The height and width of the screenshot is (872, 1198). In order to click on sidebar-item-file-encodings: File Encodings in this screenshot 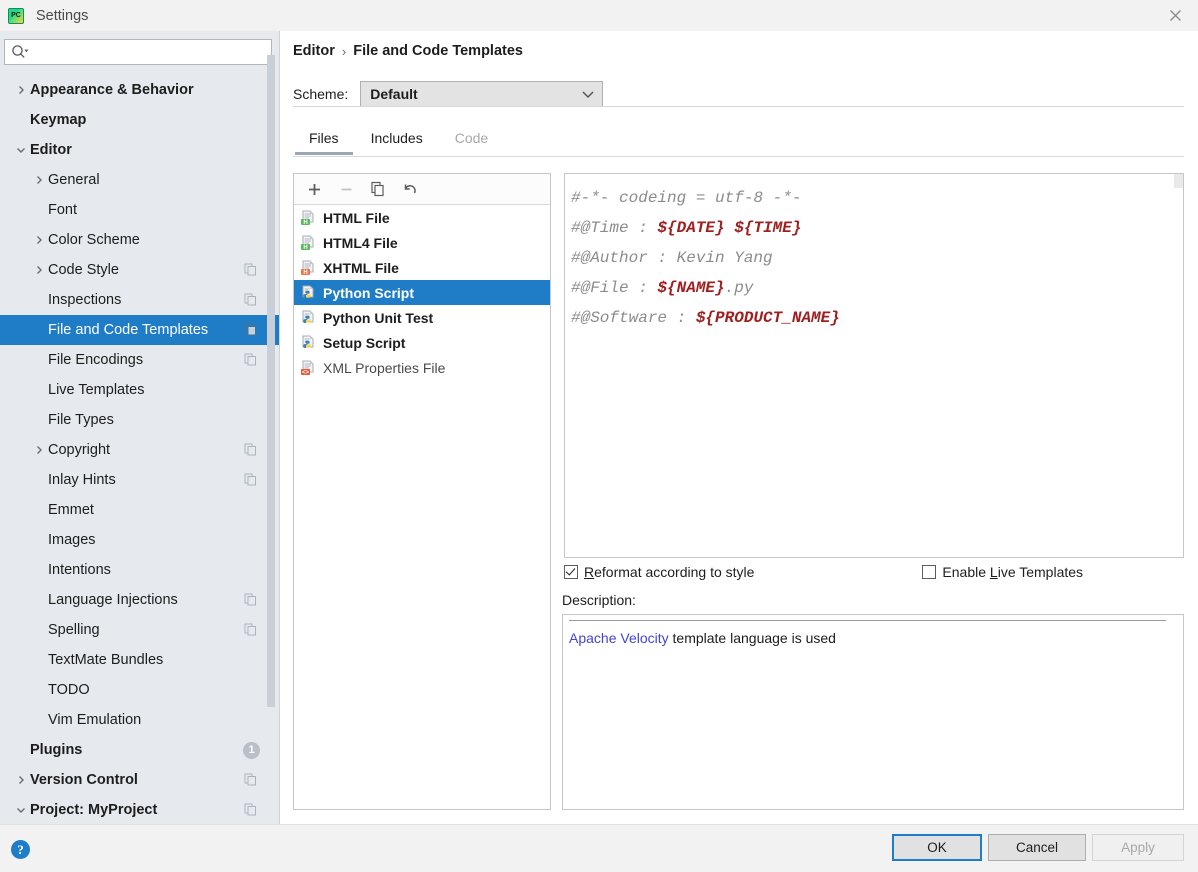, I will do `click(140, 360)`.